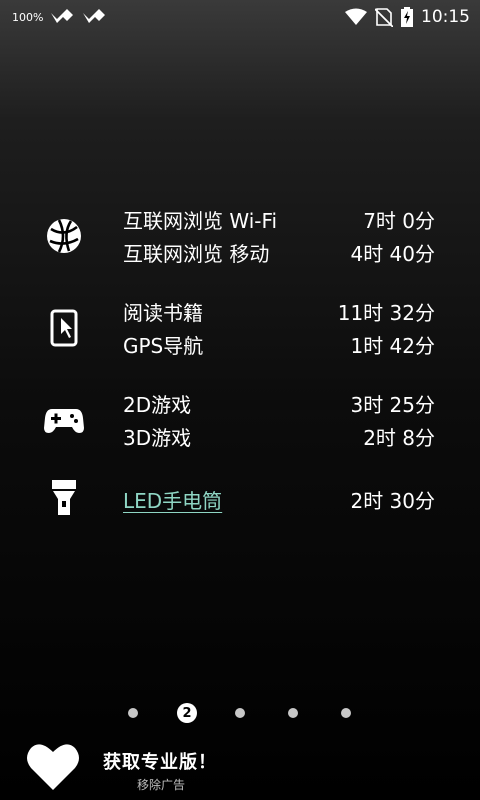 This screenshot has height=800, width=480. I want to click on page-indicator: 2, so click(240, 713).